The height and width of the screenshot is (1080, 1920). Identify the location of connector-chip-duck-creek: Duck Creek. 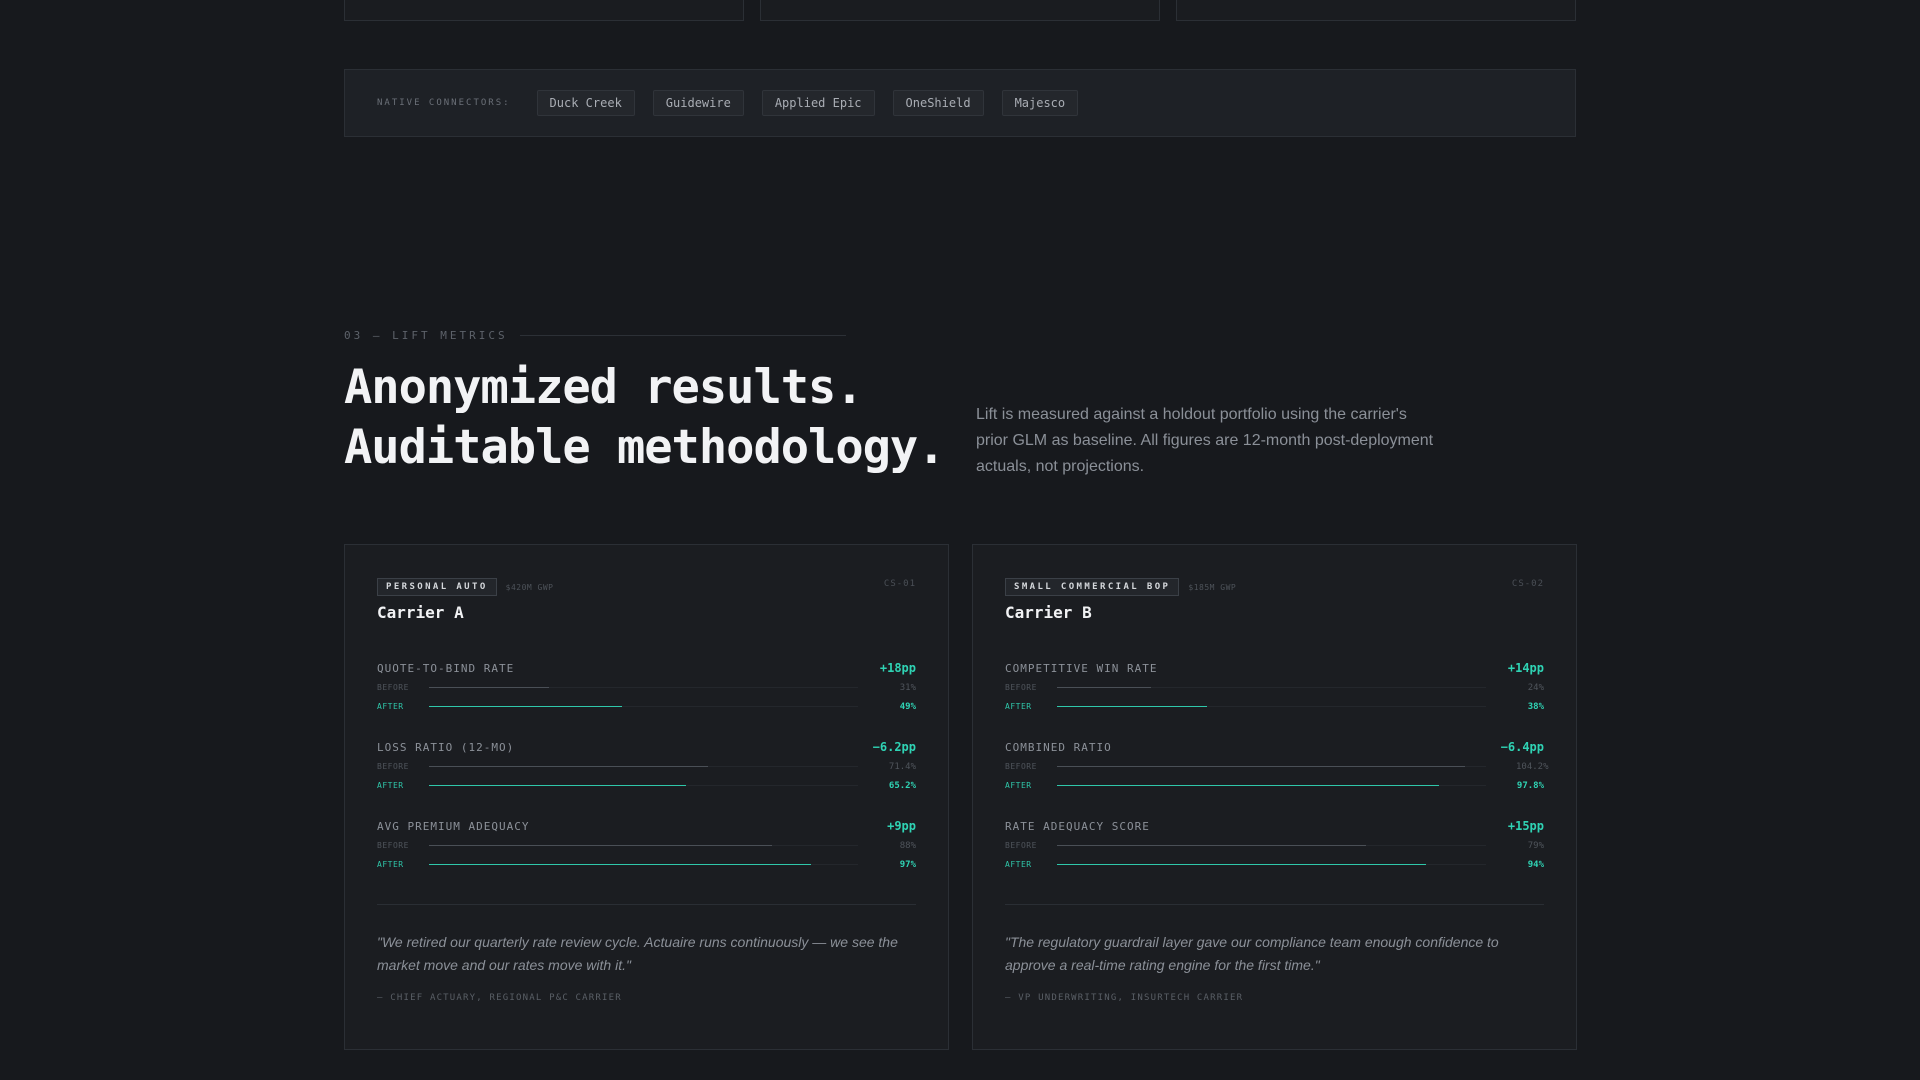
(585, 103).